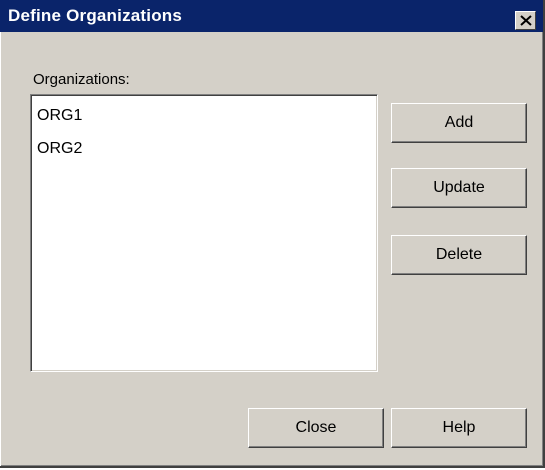  What do you see at coordinates (59, 116) in the screenshot?
I see `list-item: ORG1` at bounding box center [59, 116].